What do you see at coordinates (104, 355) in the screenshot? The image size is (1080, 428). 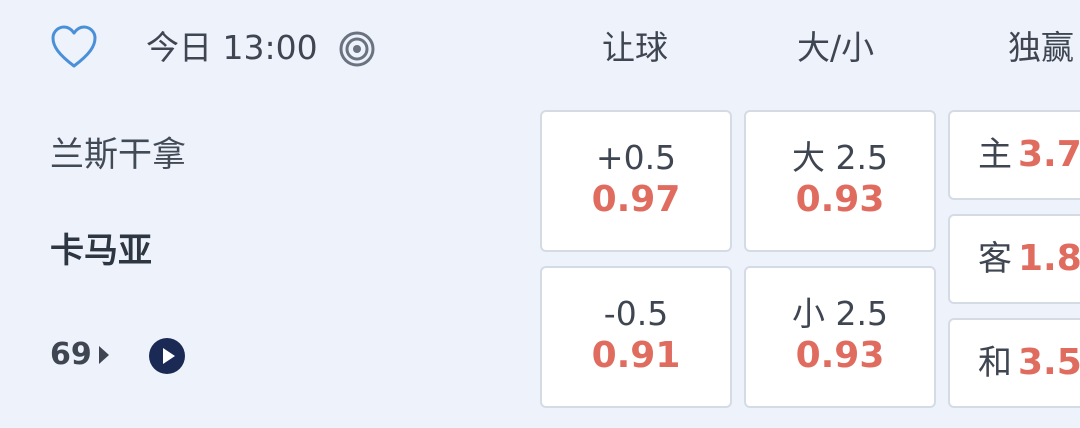 I see `caret-right-icon` at bounding box center [104, 355].